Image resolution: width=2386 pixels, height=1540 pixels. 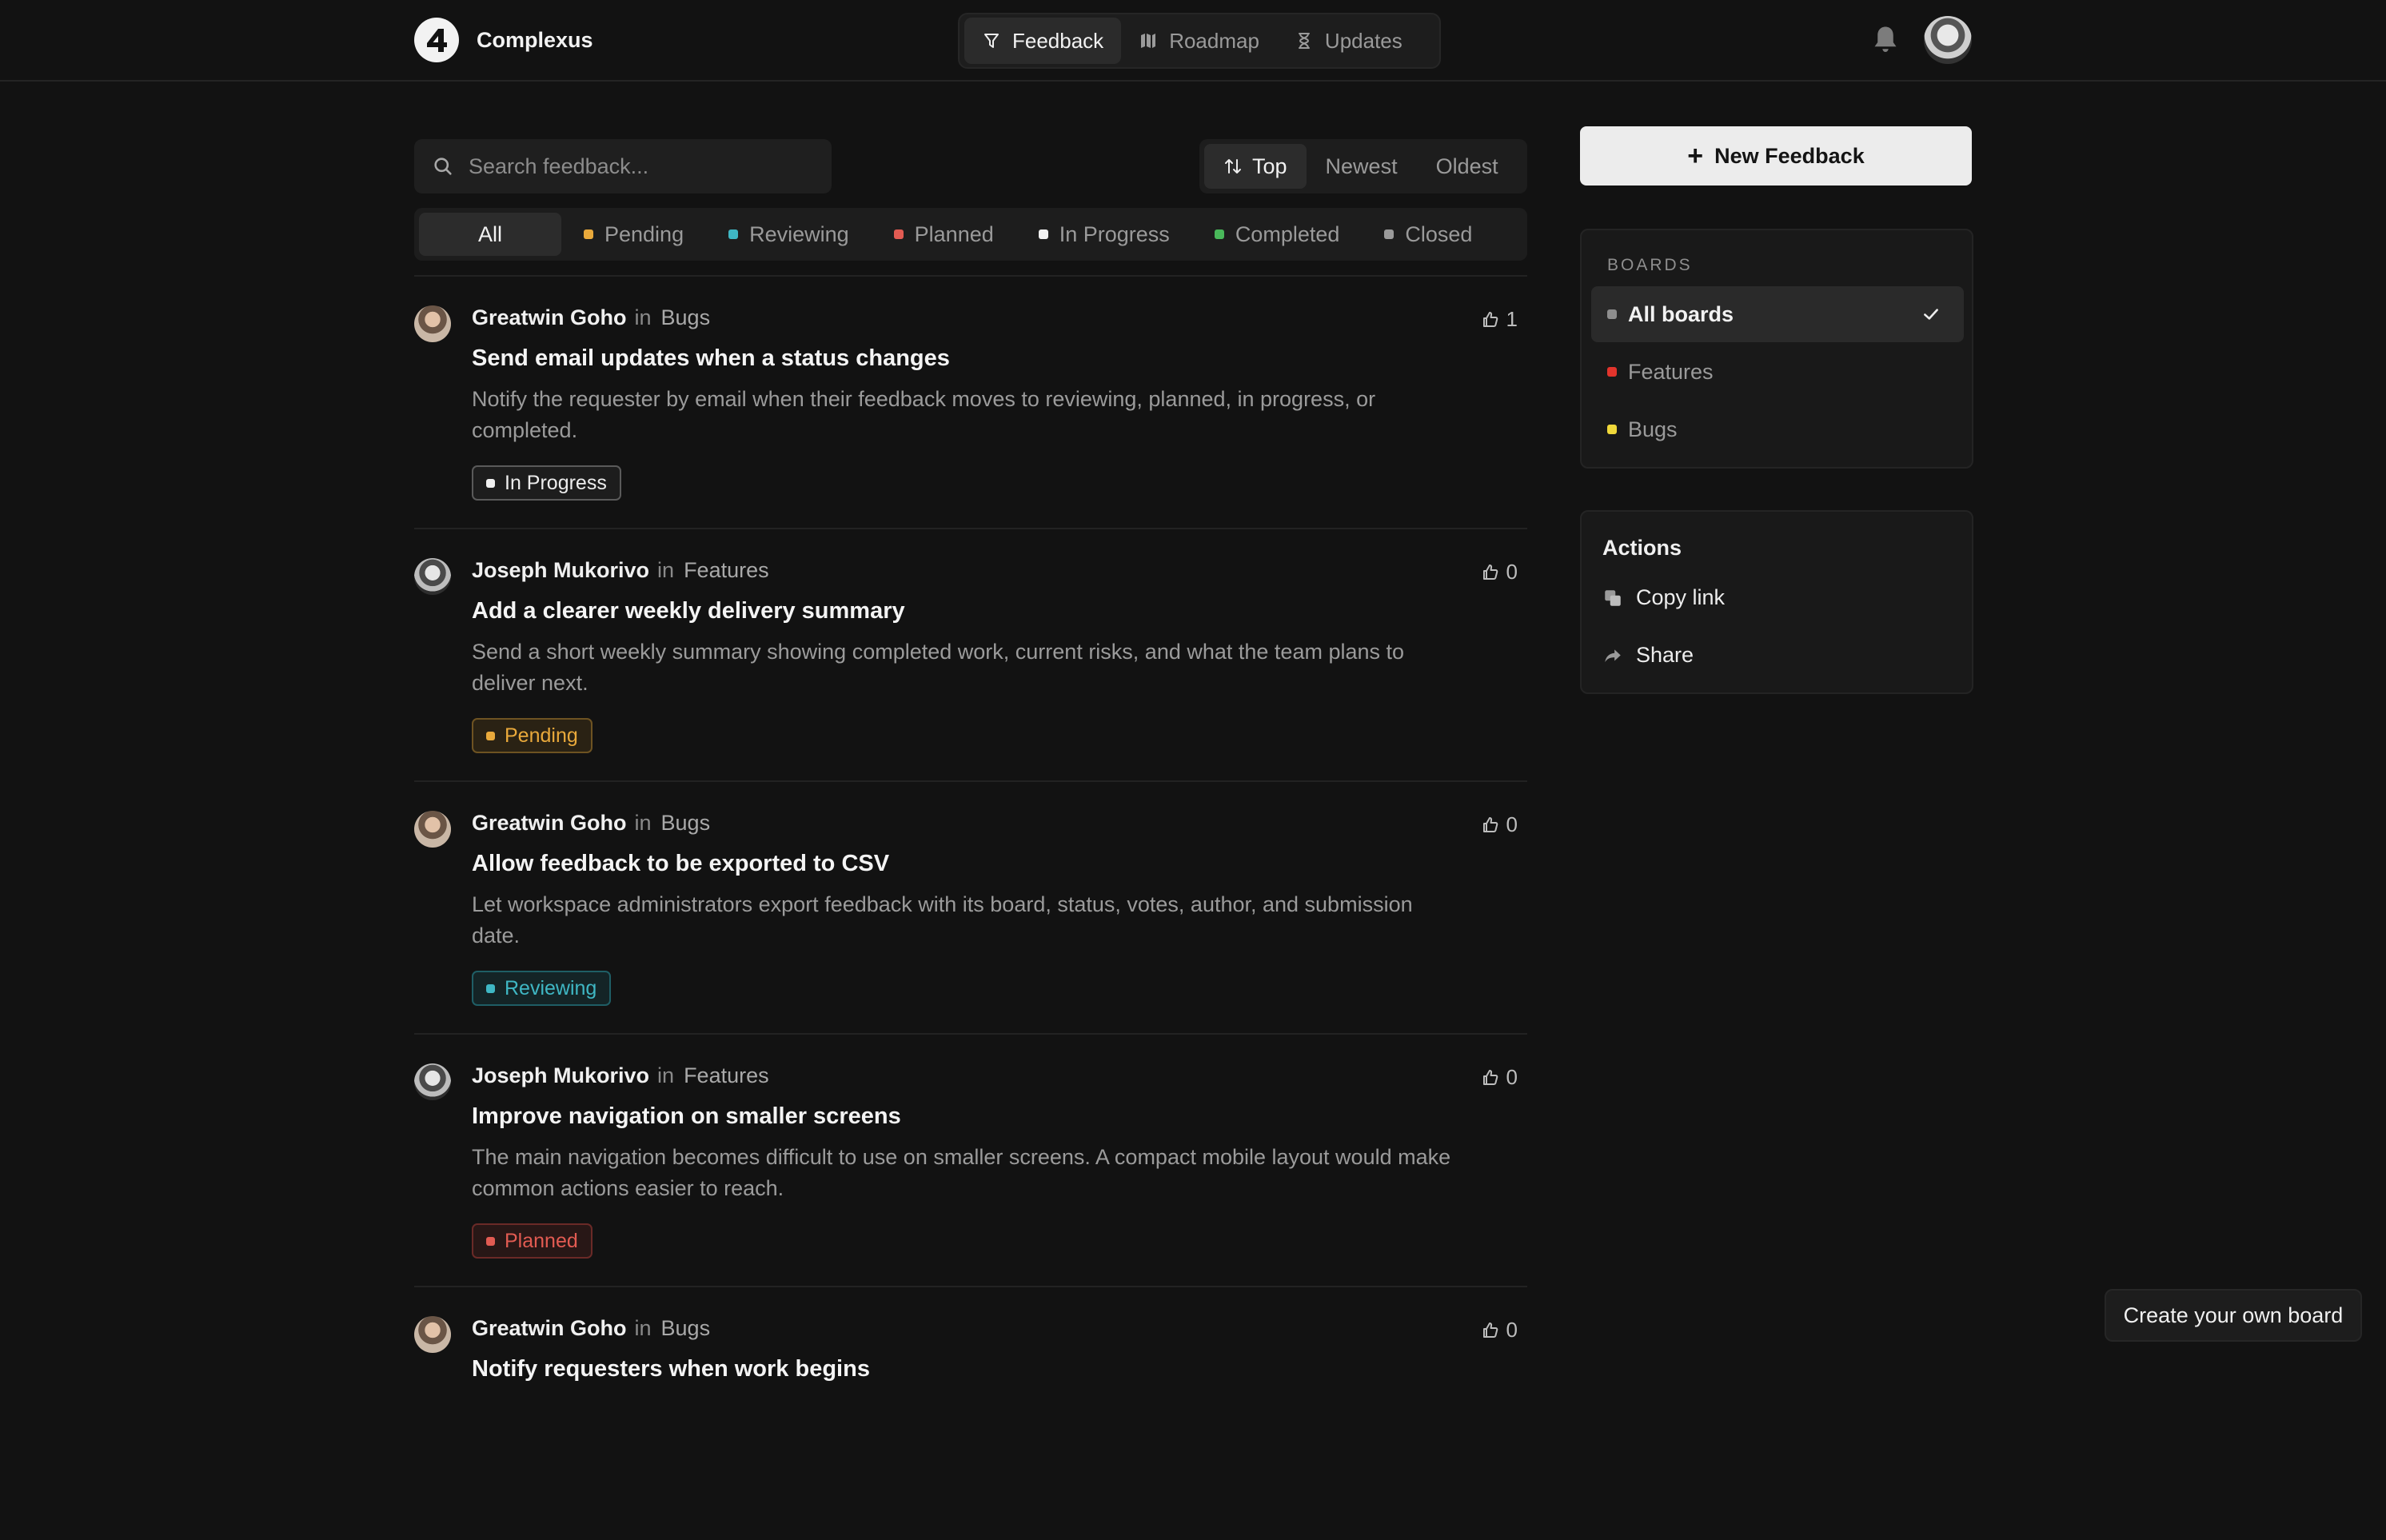 What do you see at coordinates (954, 233) in the screenshot?
I see `filter-planned-label: Planned` at bounding box center [954, 233].